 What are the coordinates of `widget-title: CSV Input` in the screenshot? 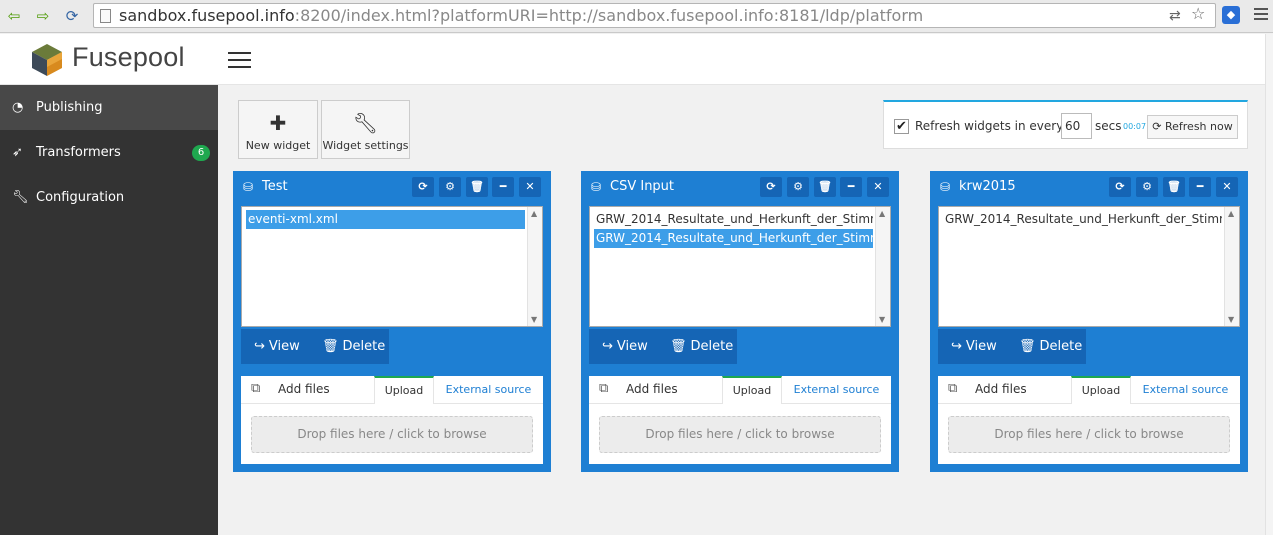 It's located at (642, 186).